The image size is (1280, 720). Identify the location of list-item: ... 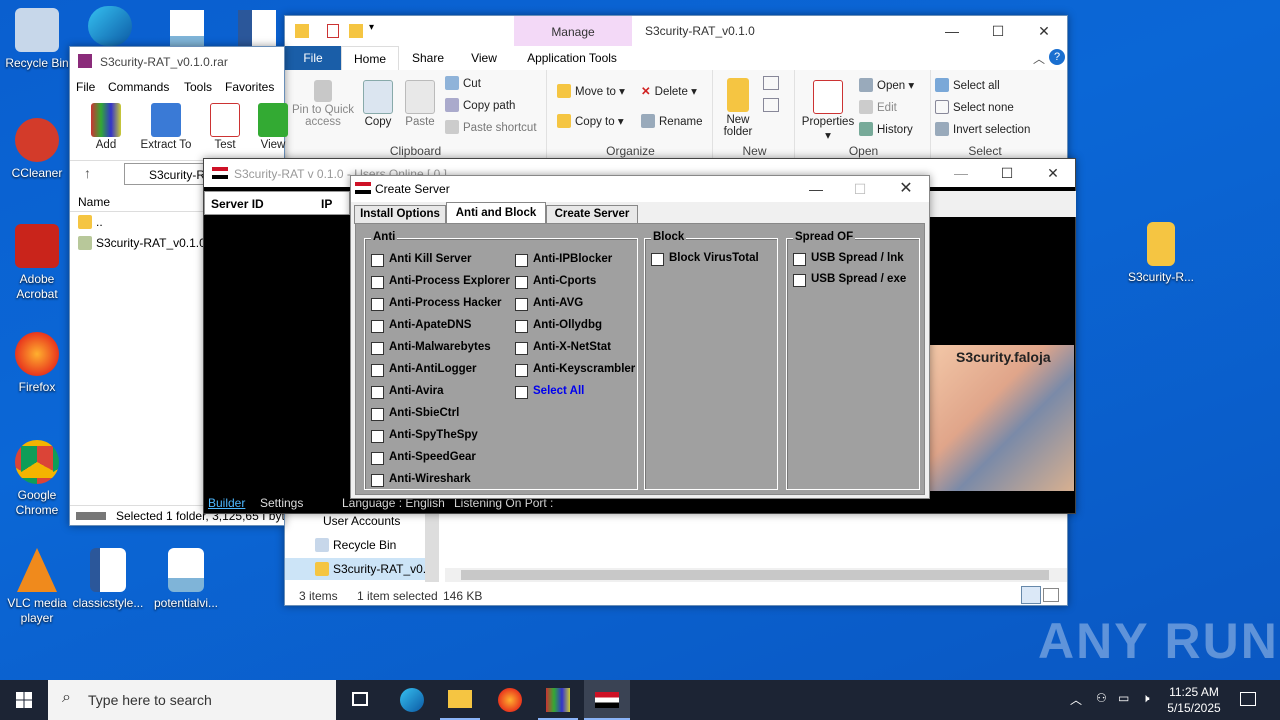
(90, 222).